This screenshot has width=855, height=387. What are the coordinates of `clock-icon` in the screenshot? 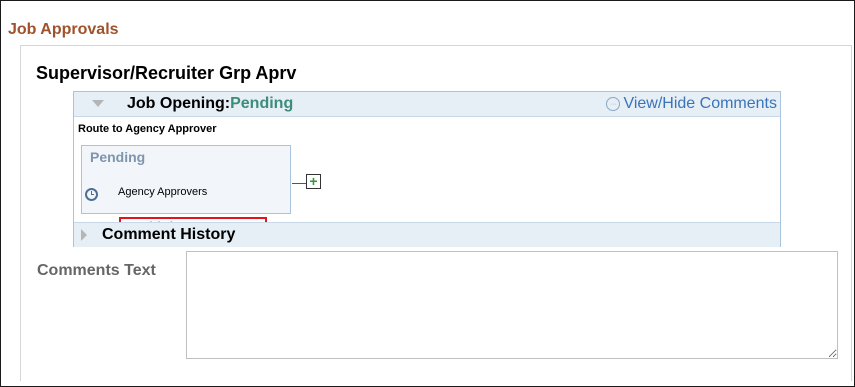 It's located at (91, 194).